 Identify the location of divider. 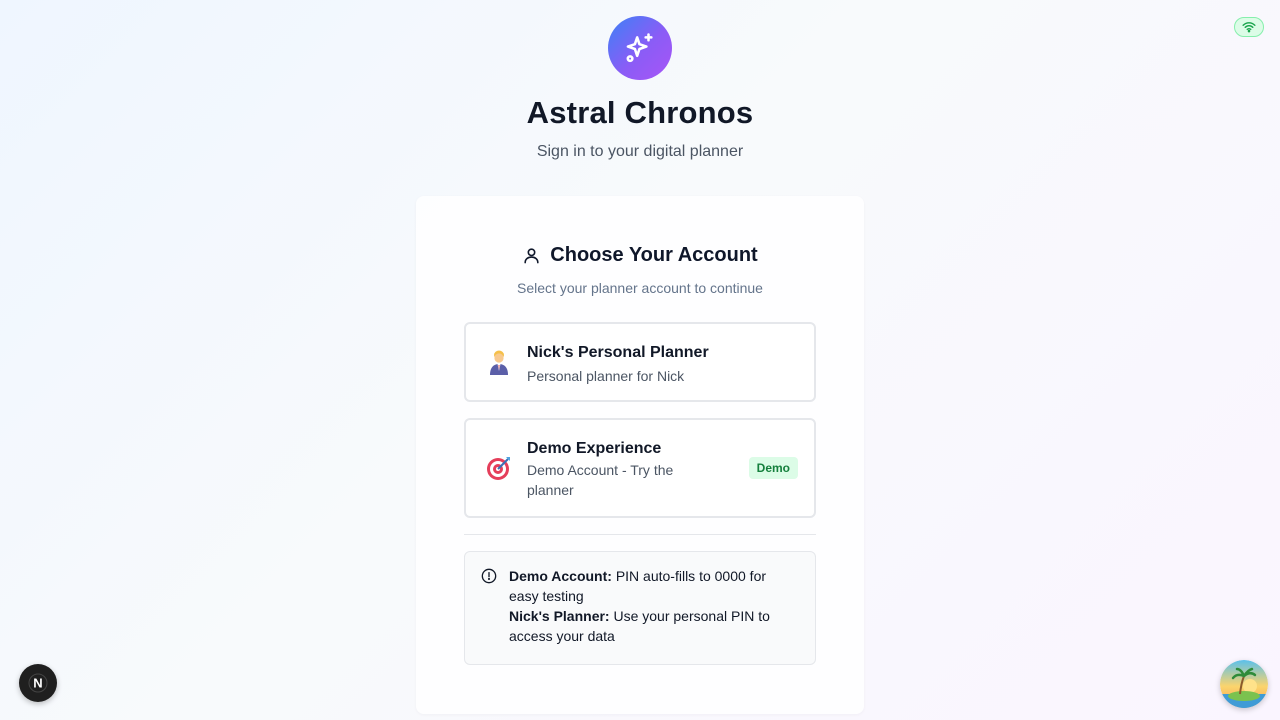
(640, 534).